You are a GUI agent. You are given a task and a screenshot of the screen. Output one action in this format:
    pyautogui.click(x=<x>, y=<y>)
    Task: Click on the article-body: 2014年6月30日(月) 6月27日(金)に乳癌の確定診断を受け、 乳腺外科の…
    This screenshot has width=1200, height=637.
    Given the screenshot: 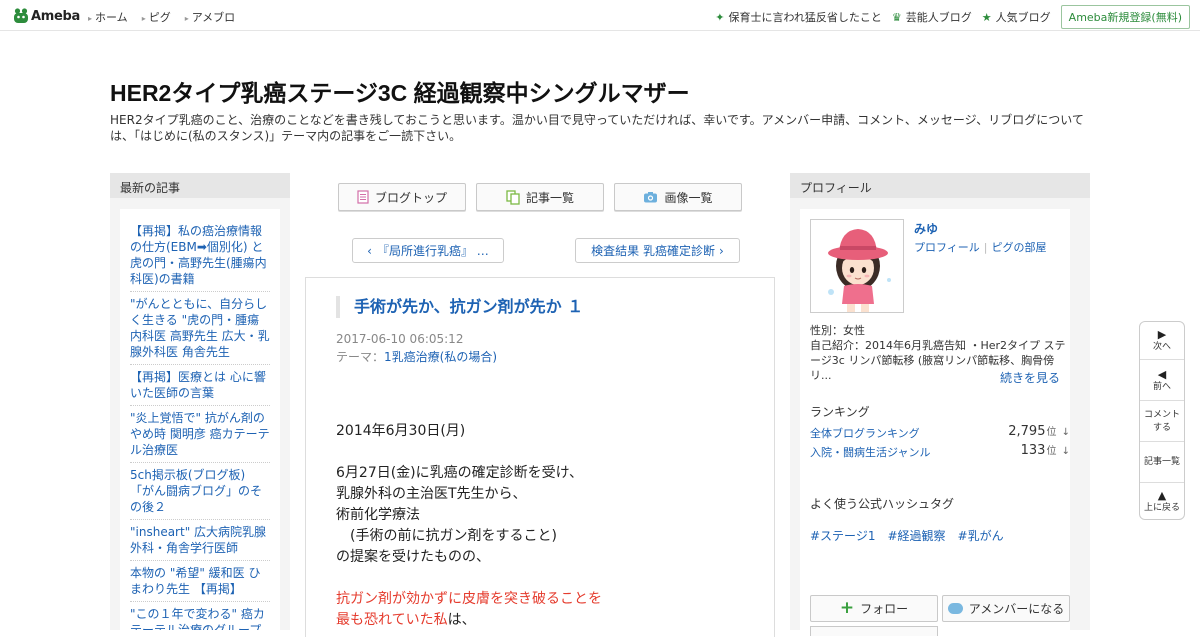 What is the action you would take?
    pyautogui.click(x=546, y=526)
    